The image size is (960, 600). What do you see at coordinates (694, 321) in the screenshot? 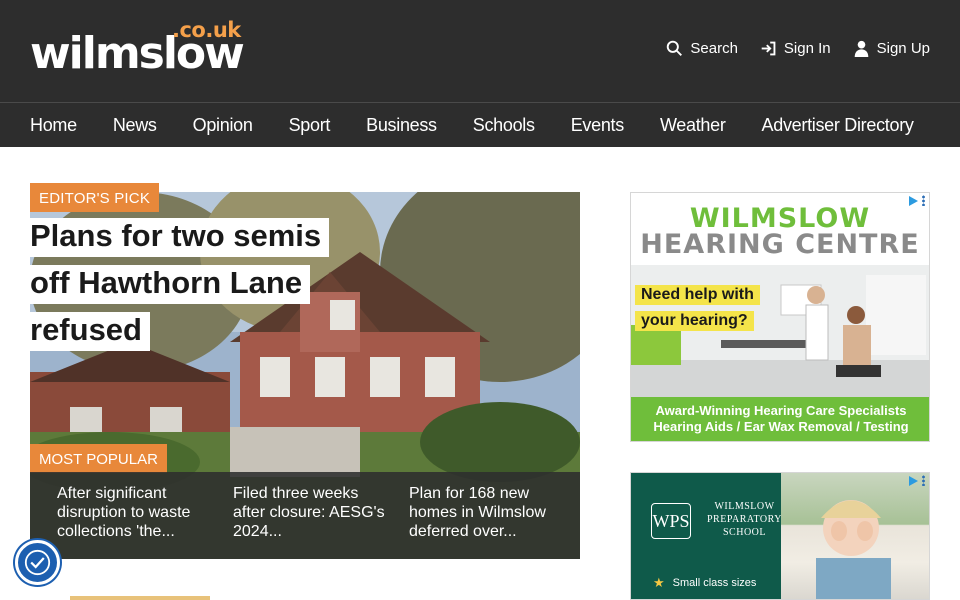
I see `ad-help-line2: your hearing?` at bounding box center [694, 321].